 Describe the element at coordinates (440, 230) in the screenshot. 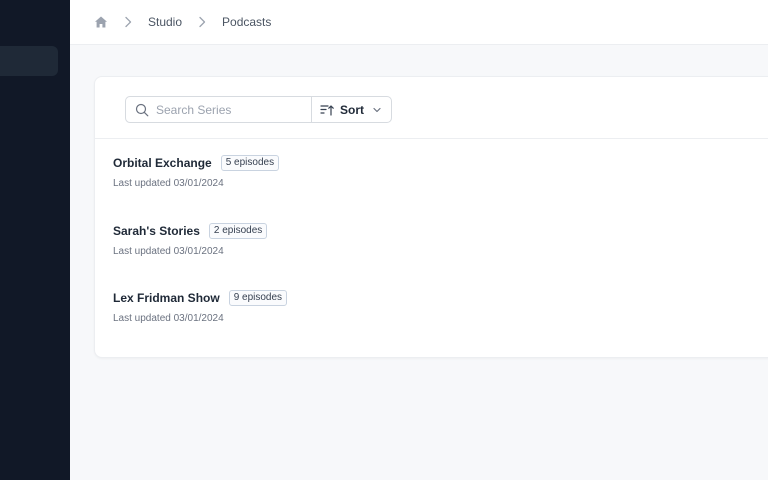

I see `series-title-row: Sarah's Stories 2 episodes` at that location.